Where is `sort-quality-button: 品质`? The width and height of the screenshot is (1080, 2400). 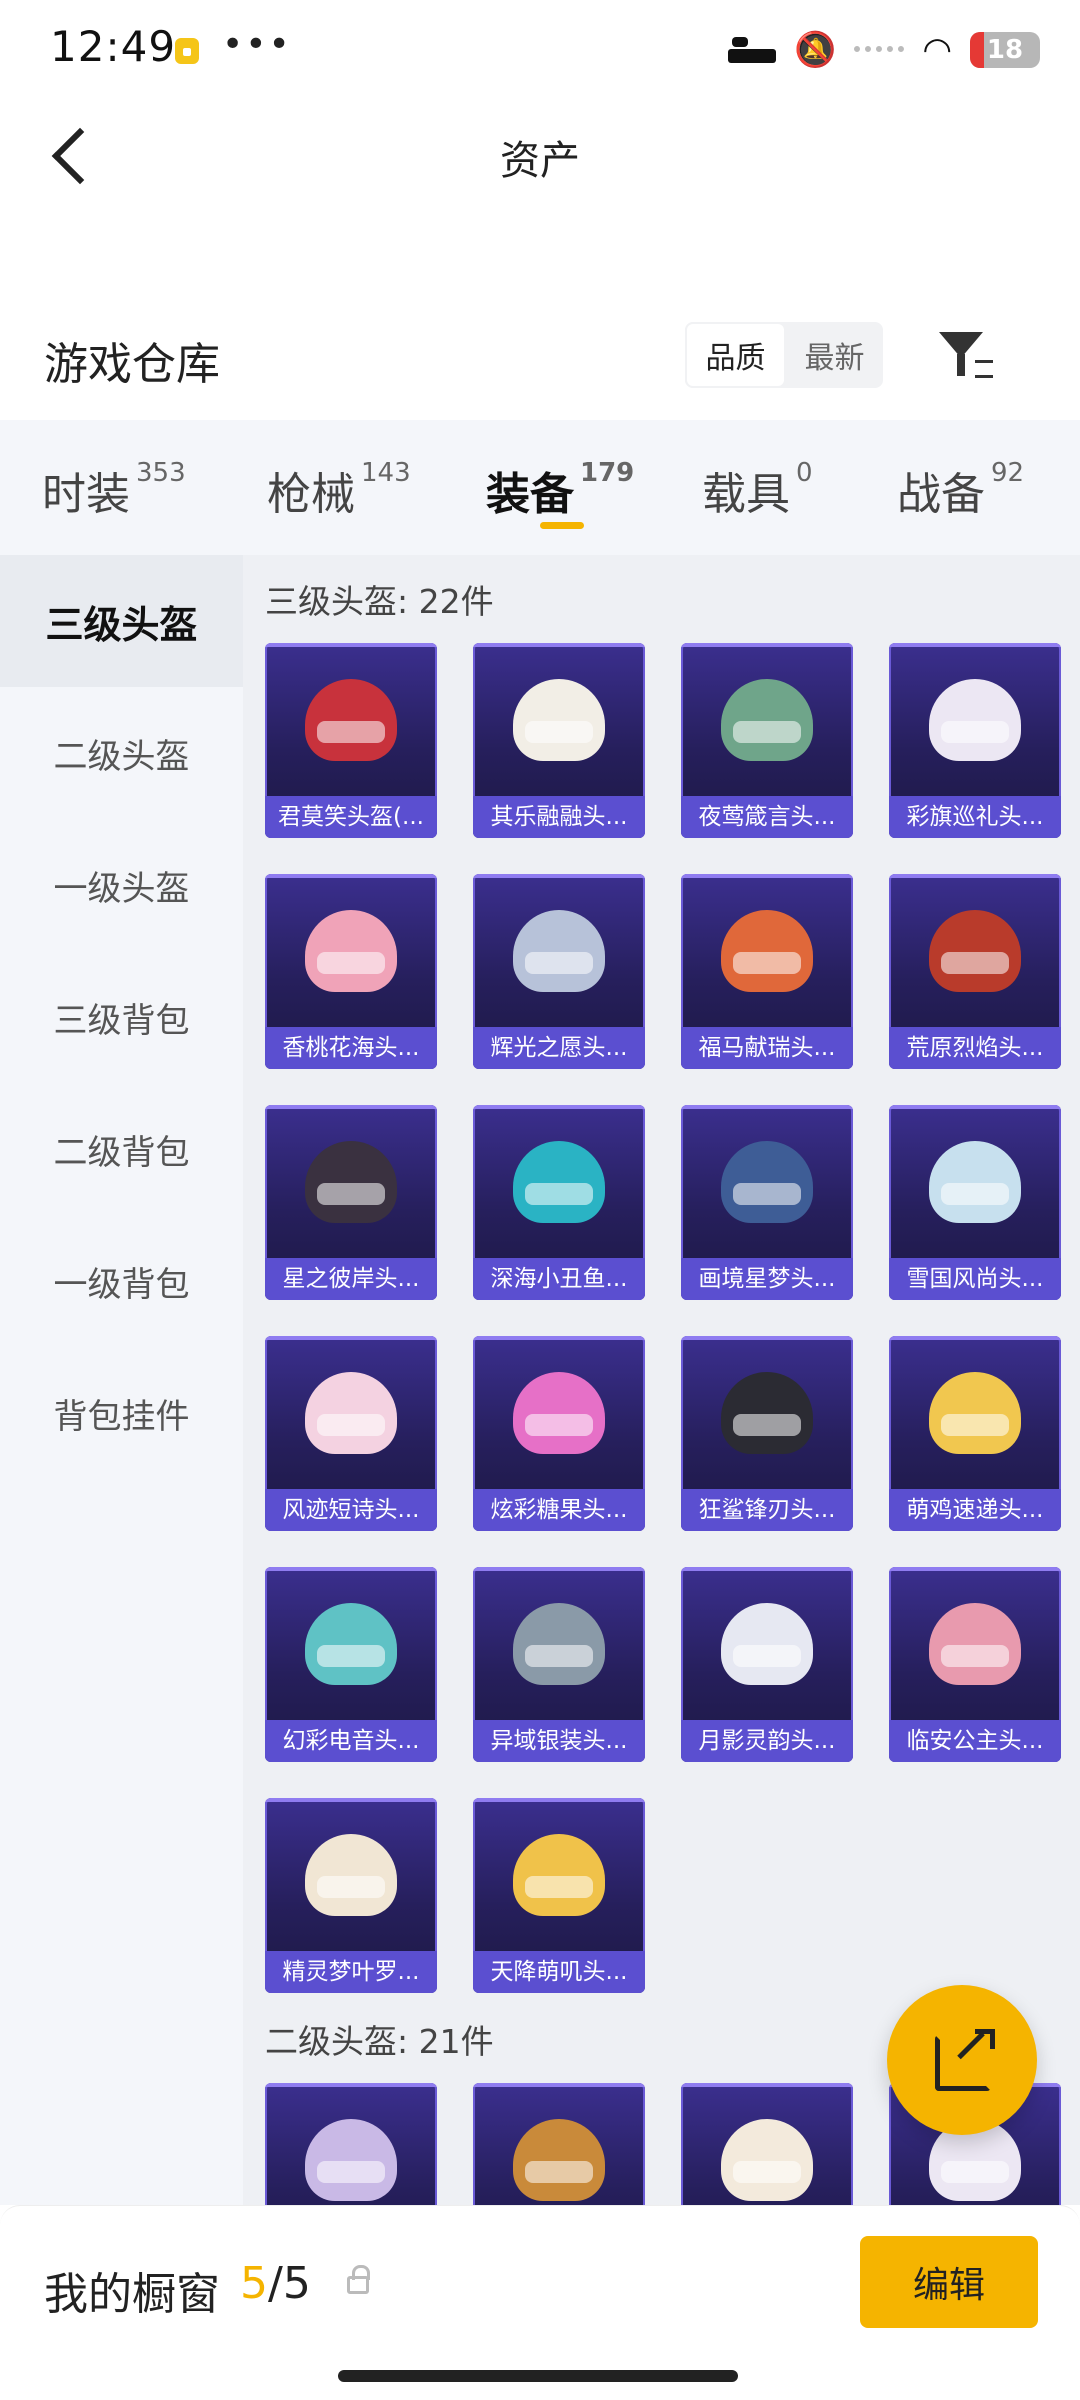
sort-quality-button: 品质 is located at coordinates (735, 355).